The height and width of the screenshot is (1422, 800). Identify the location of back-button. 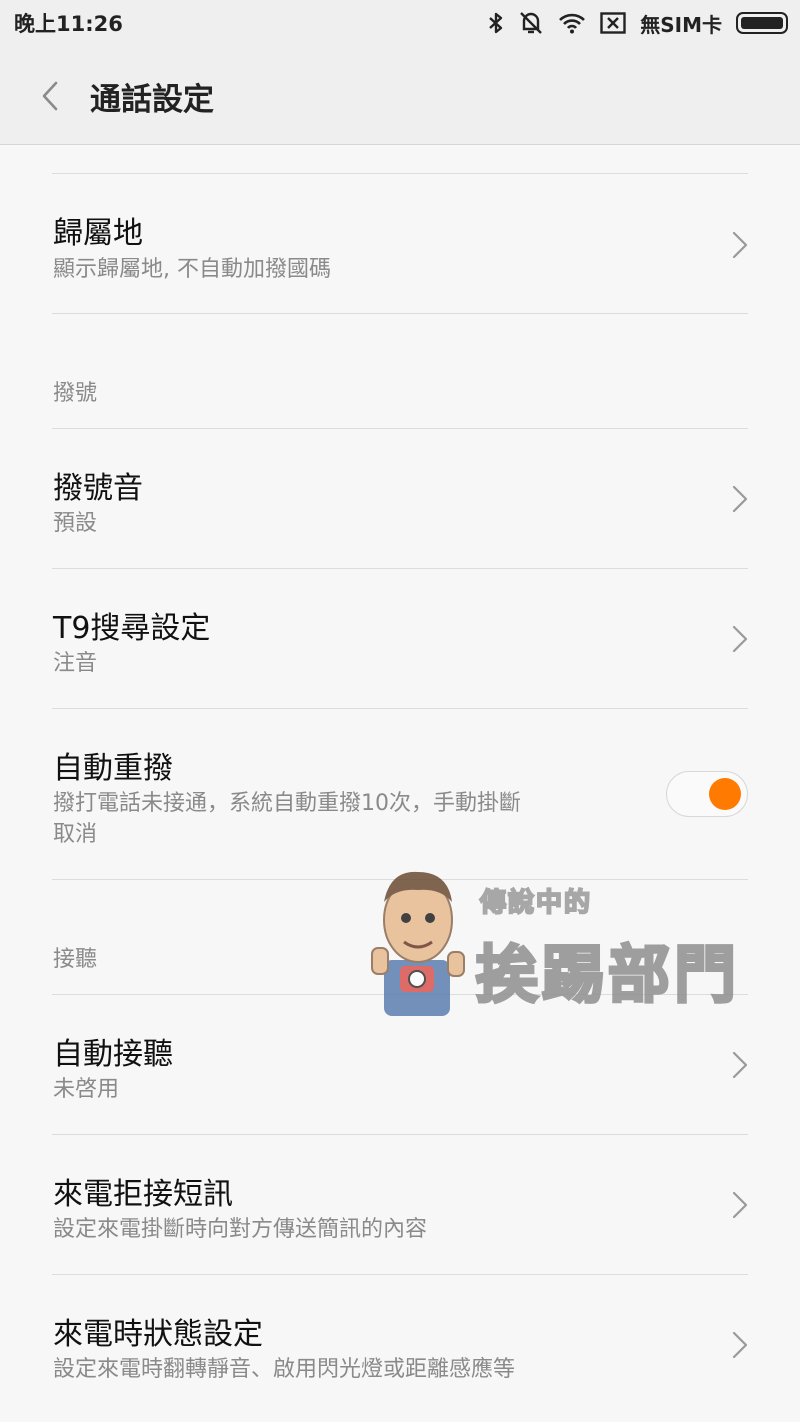
(50, 96).